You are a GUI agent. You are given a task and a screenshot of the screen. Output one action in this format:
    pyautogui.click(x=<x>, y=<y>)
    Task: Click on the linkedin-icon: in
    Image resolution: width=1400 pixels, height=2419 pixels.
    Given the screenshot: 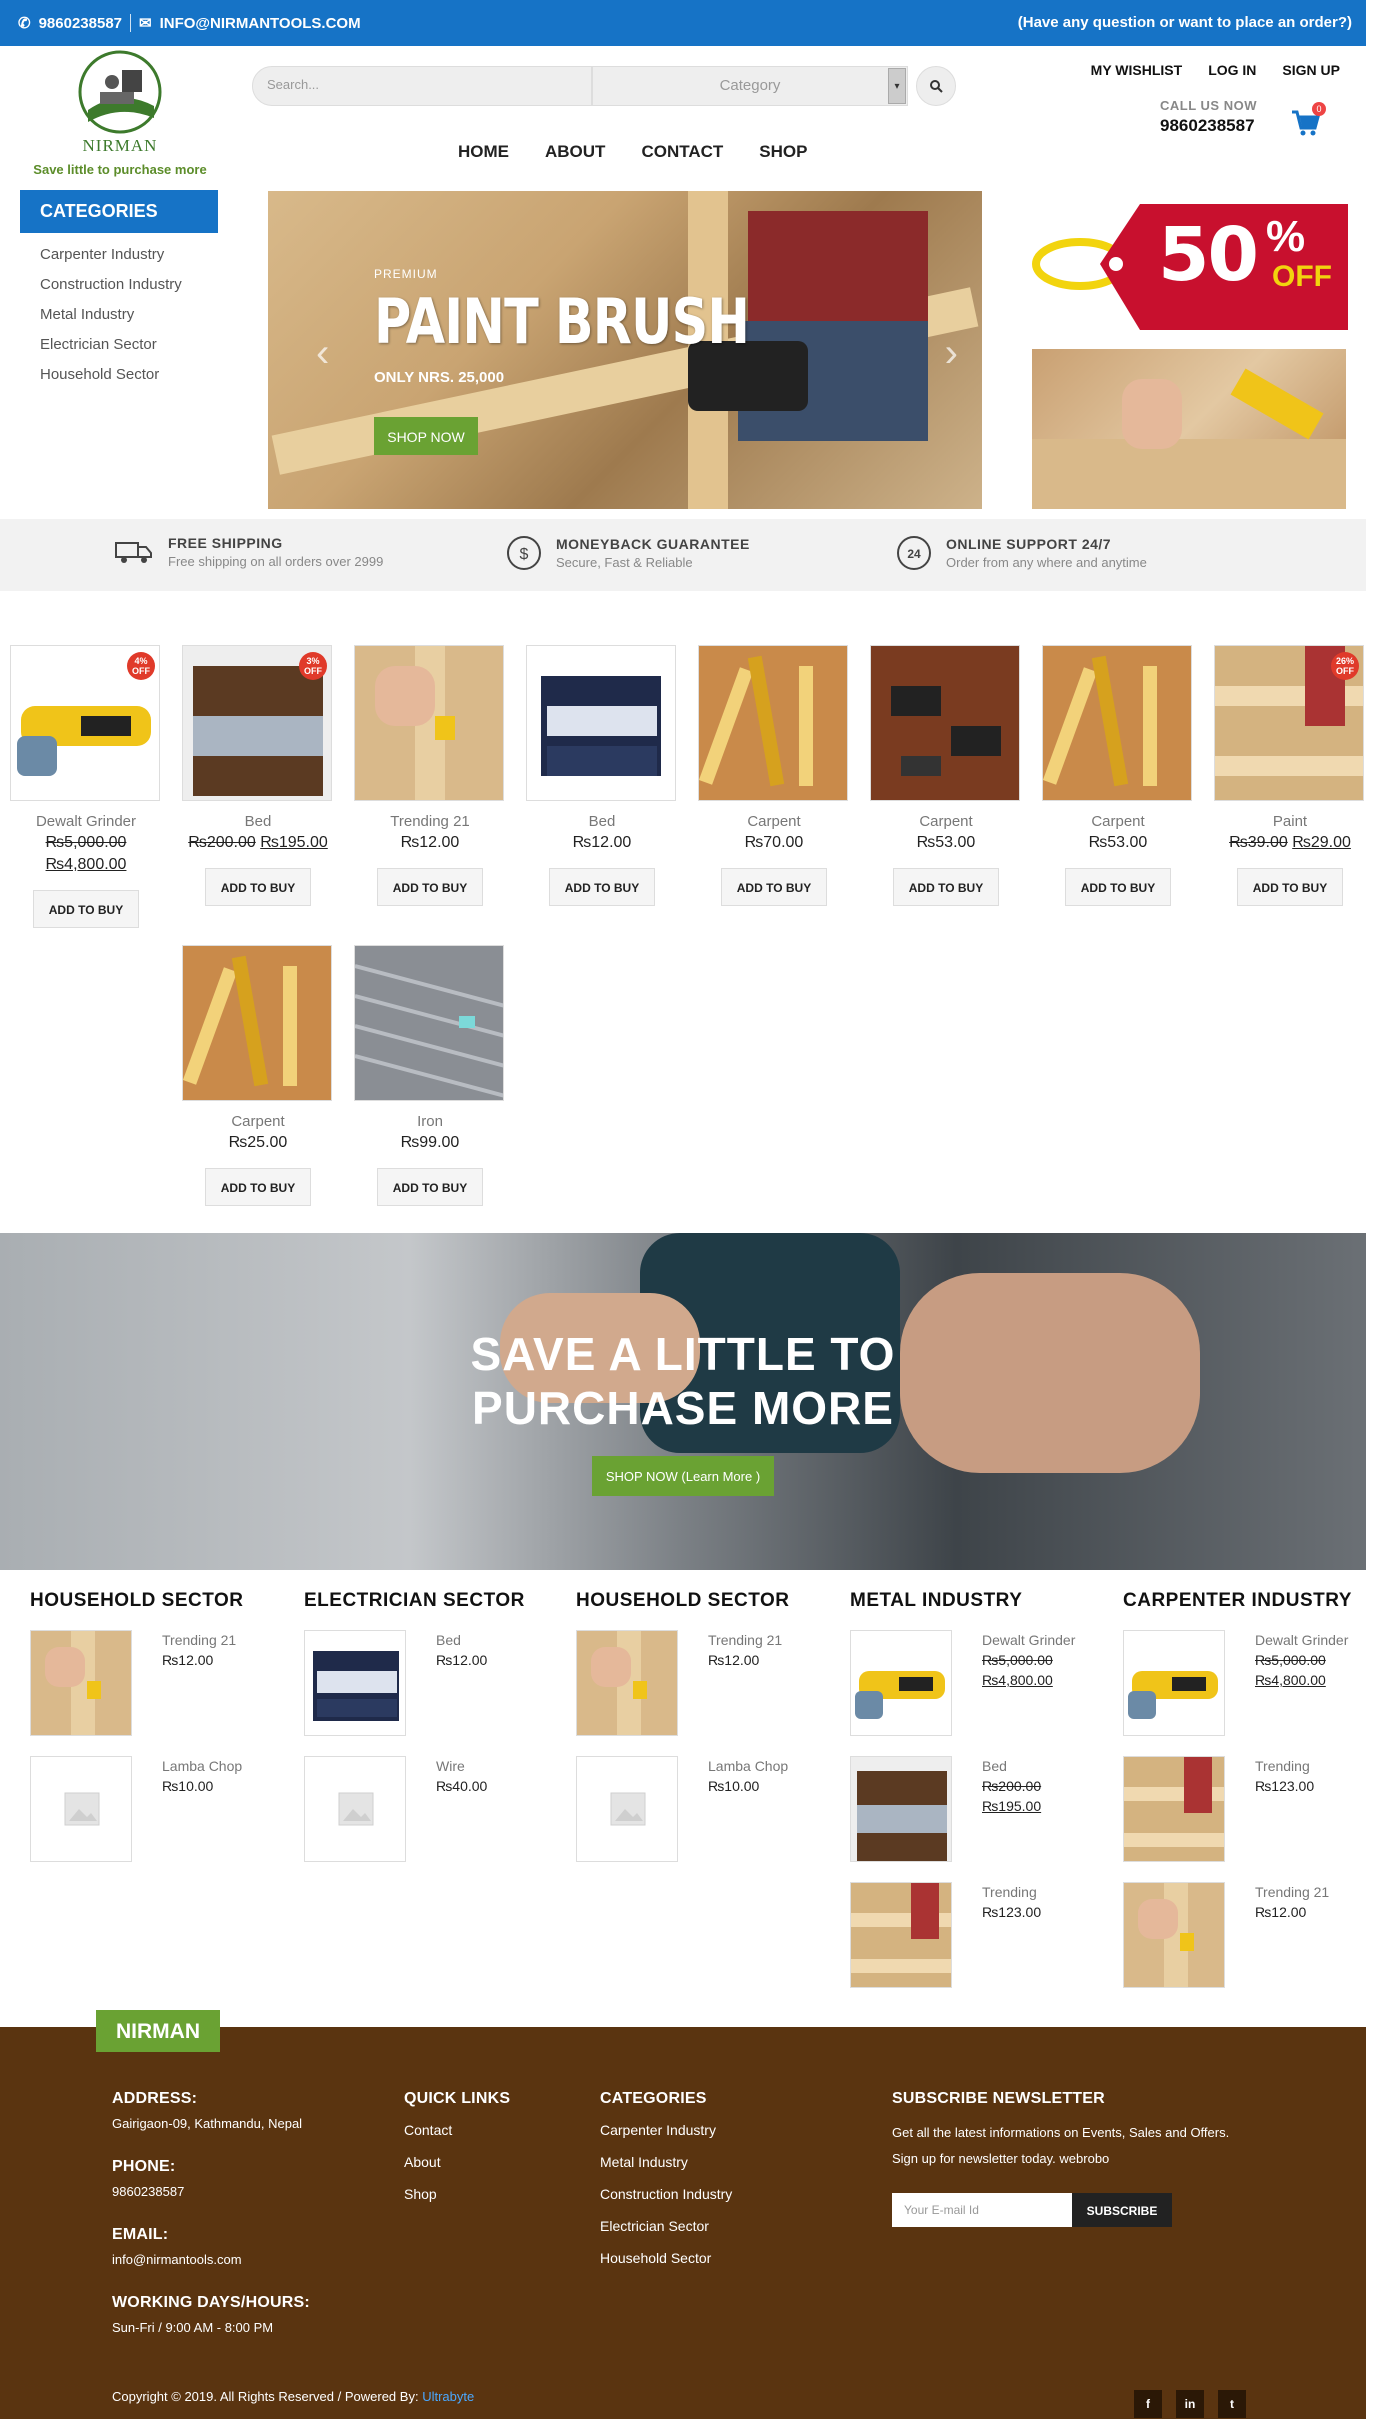 What is the action you would take?
    pyautogui.click(x=1190, y=2404)
    